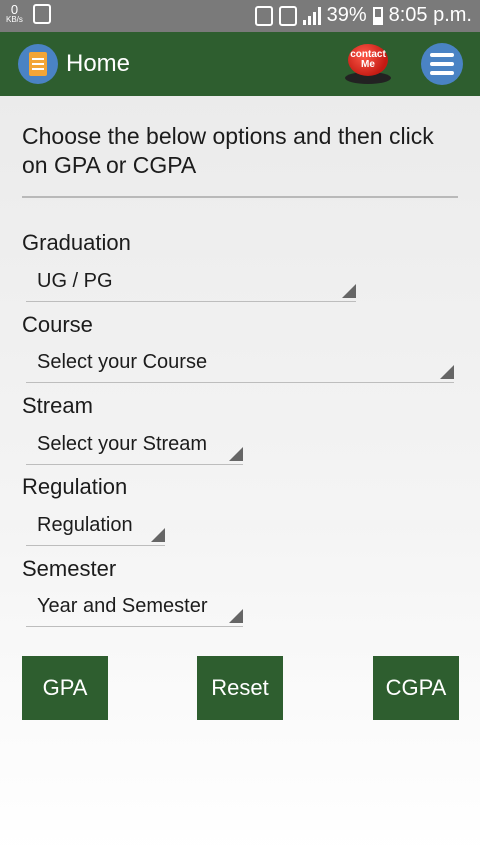 The image size is (480, 854). What do you see at coordinates (122, 362) in the screenshot?
I see `course-value: Select your Course` at bounding box center [122, 362].